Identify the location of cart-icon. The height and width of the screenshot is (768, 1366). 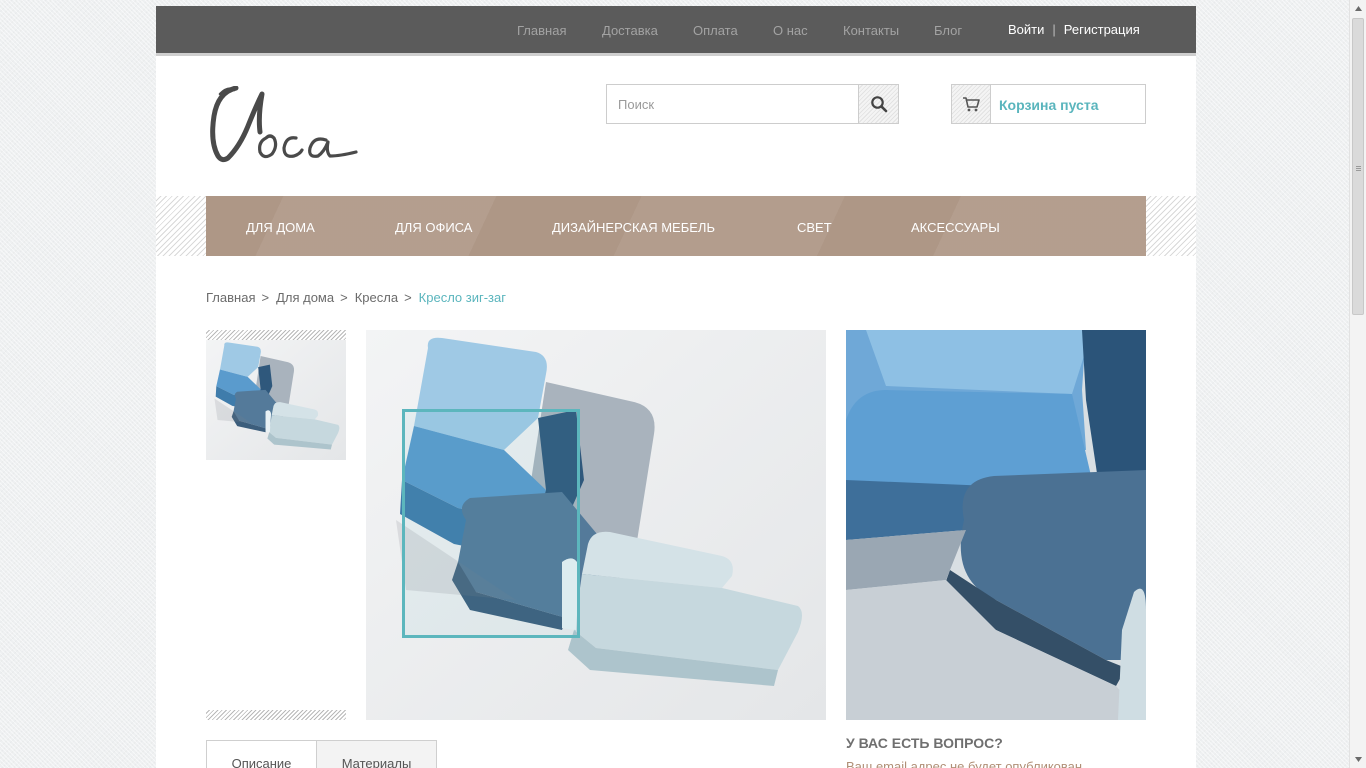
(971, 104).